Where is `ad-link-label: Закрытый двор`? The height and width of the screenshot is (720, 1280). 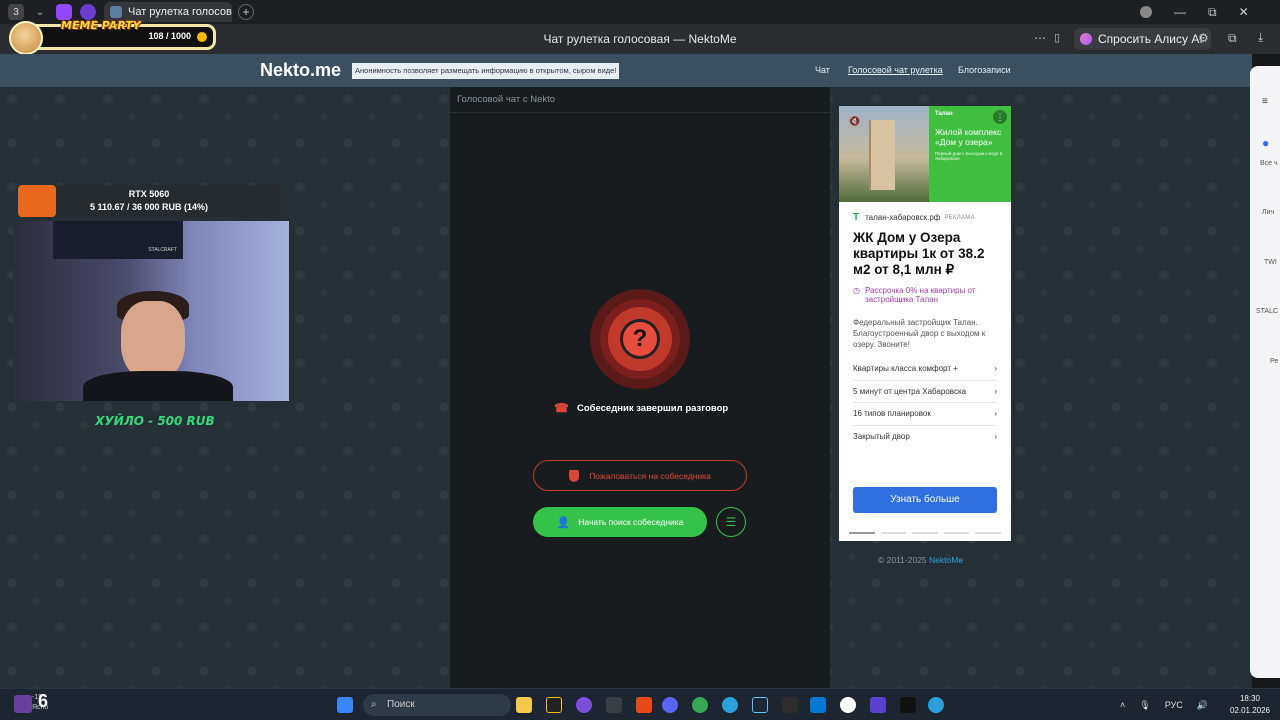
ad-link-label: Закрытый двор is located at coordinates (881, 436).